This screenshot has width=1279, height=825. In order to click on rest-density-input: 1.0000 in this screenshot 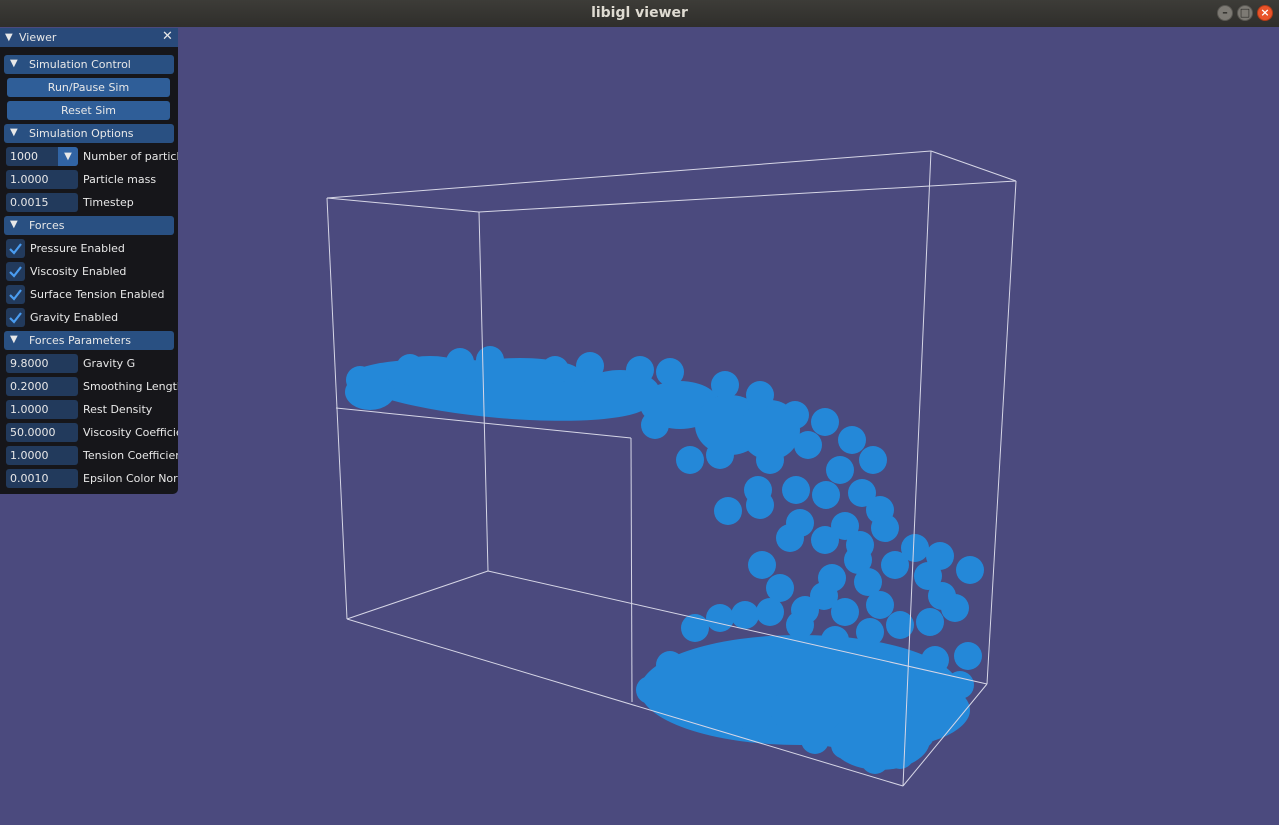, I will do `click(42, 409)`.